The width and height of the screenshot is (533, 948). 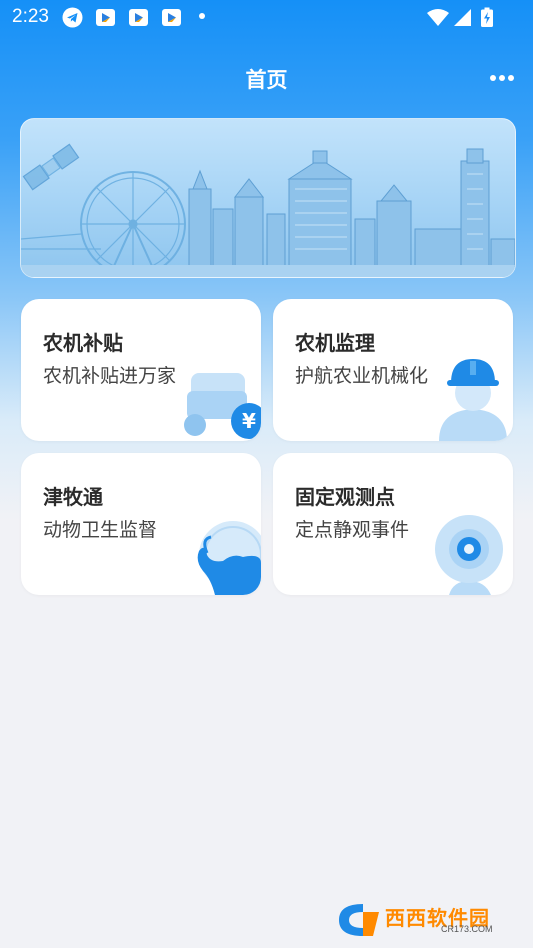 What do you see at coordinates (73, 497) in the screenshot?
I see `card-title: 津牧通` at bounding box center [73, 497].